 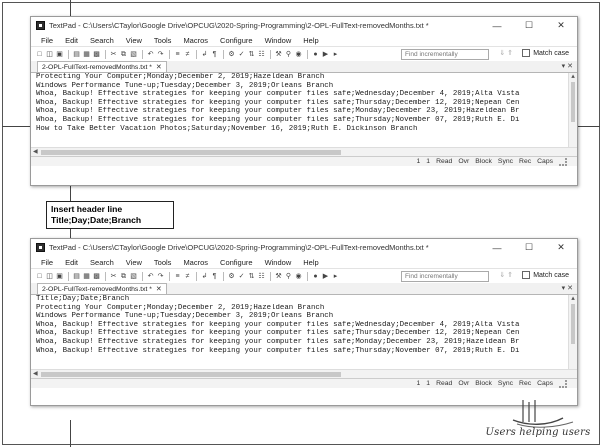 What do you see at coordinates (445, 276) in the screenshot?
I see `find-incrementally-input: Find incrementally` at bounding box center [445, 276].